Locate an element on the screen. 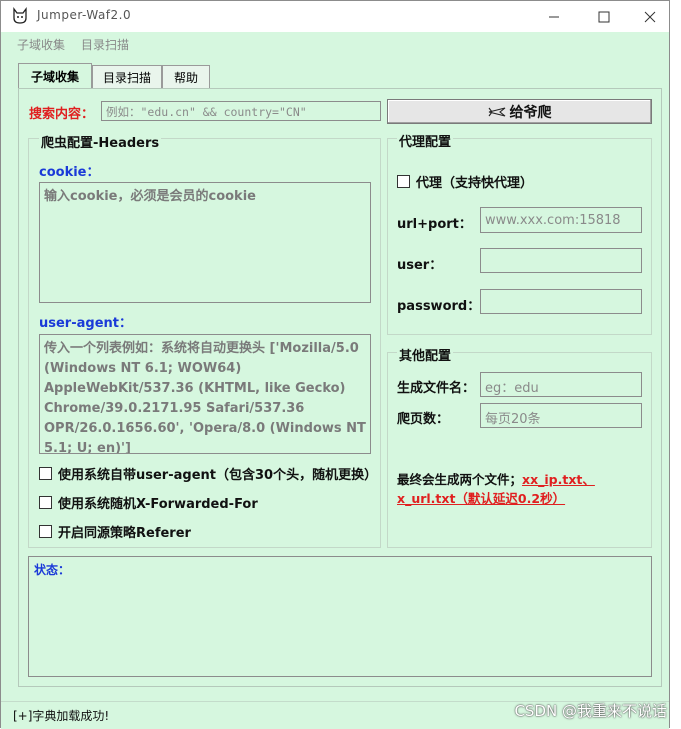 Image resolution: width=681 pixels, height=729 pixels. url-port-label: url+port： is located at coordinates (434, 224).